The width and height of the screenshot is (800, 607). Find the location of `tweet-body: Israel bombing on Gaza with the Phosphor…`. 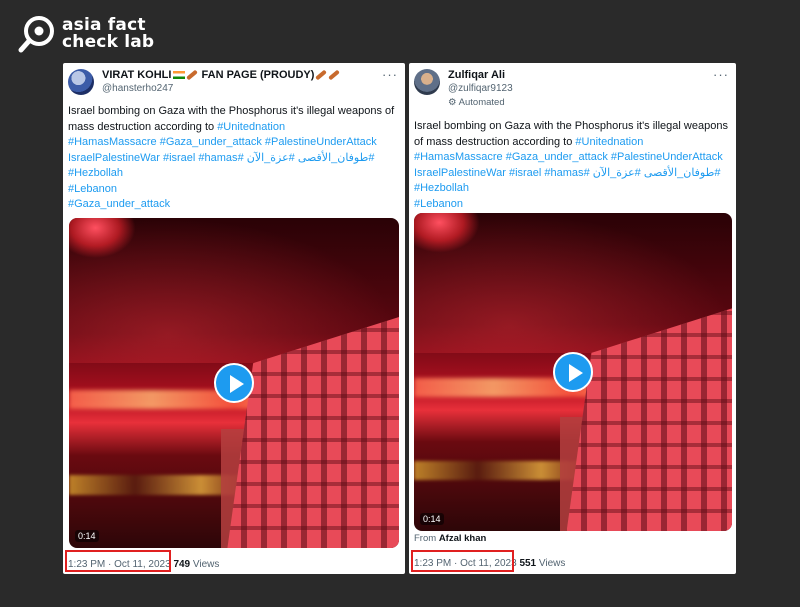

tweet-body: Israel bombing on Gaza with the Phosphor… is located at coordinates (571, 134).